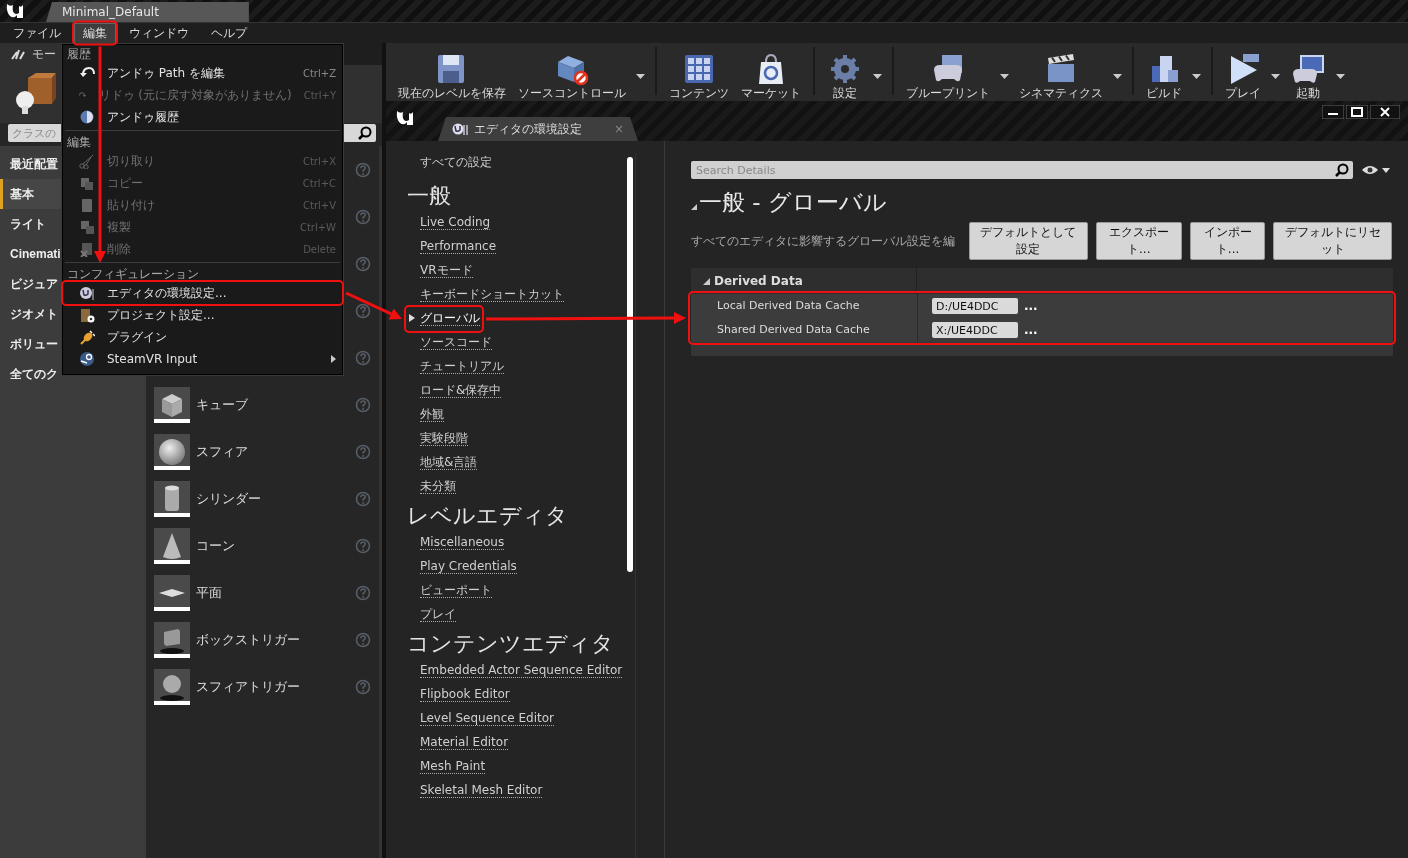  Describe the element at coordinates (458, 743) in the screenshot. I see `settings-link: Material Editor` at that location.